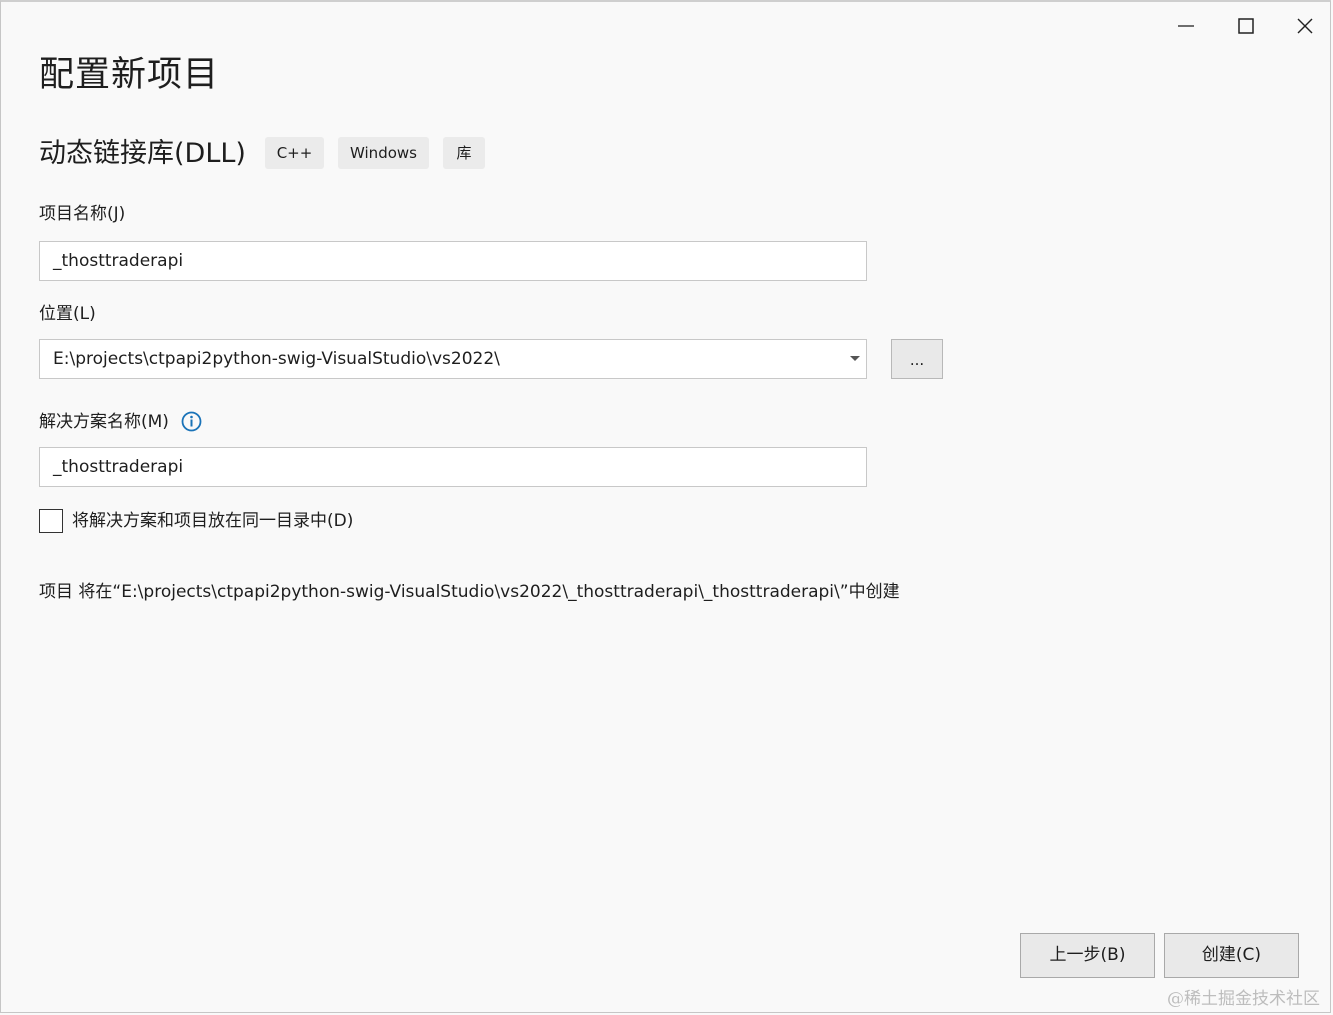 This screenshot has width=1333, height=1015. Describe the element at coordinates (855, 358) in the screenshot. I see `chevron-down-icon` at that location.